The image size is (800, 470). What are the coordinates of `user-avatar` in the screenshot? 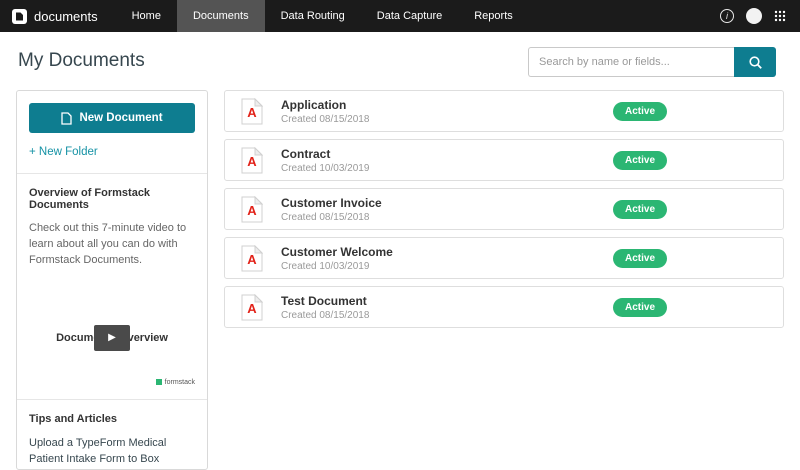 It's located at (754, 16).